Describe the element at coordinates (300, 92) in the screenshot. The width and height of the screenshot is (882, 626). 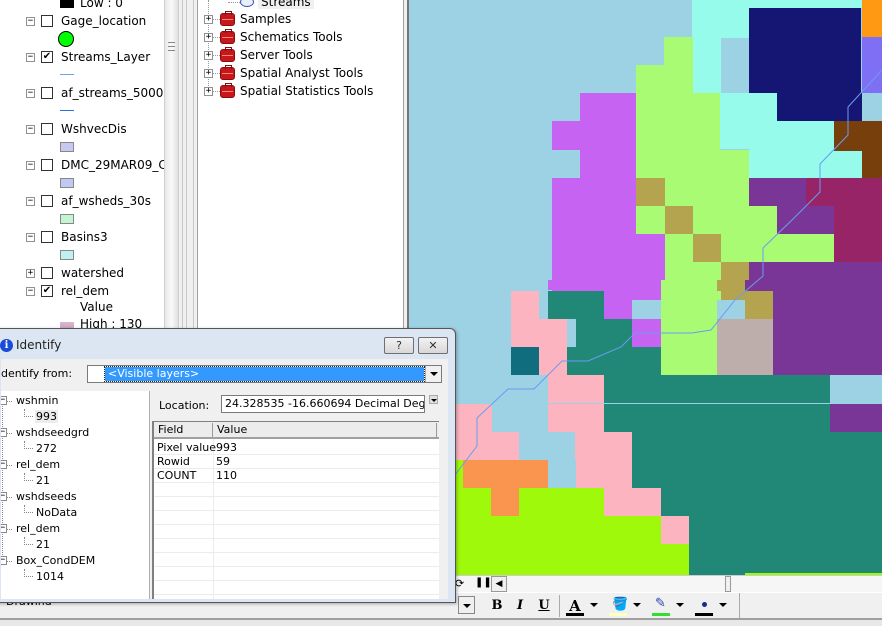
I see `toolbox-spatial-statistics-tools: + Spatial Statistics Tools` at that location.